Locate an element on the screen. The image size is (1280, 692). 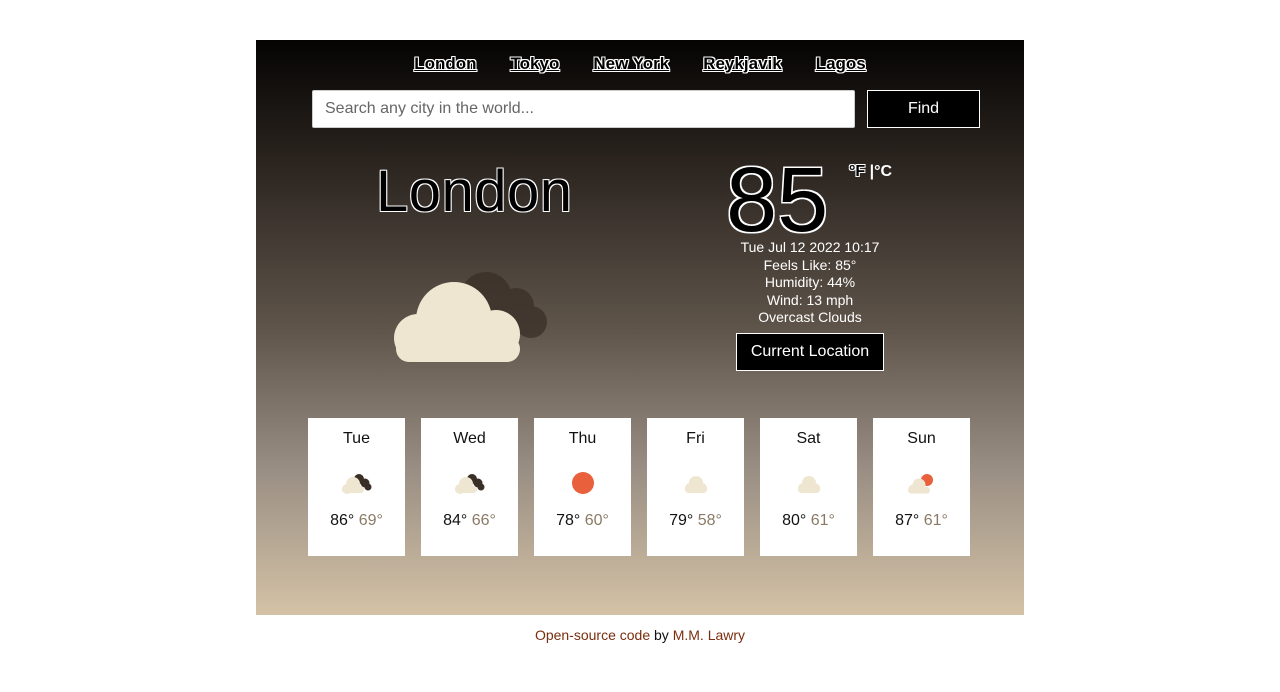
feels-like: Feels Like: 85° is located at coordinates (810, 264).